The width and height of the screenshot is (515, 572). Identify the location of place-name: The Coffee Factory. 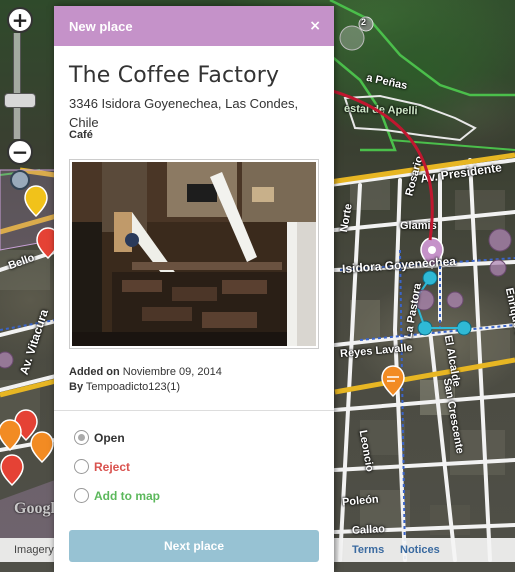
(174, 75).